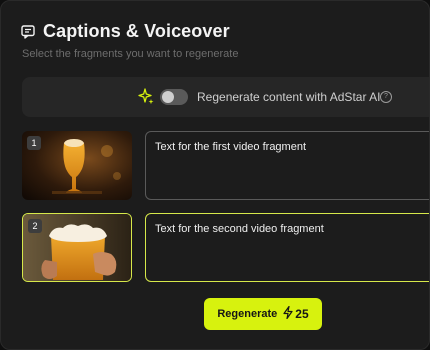 This screenshot has height=350, width=430. I want to click on fragment-number: 1, so click(34, 143).